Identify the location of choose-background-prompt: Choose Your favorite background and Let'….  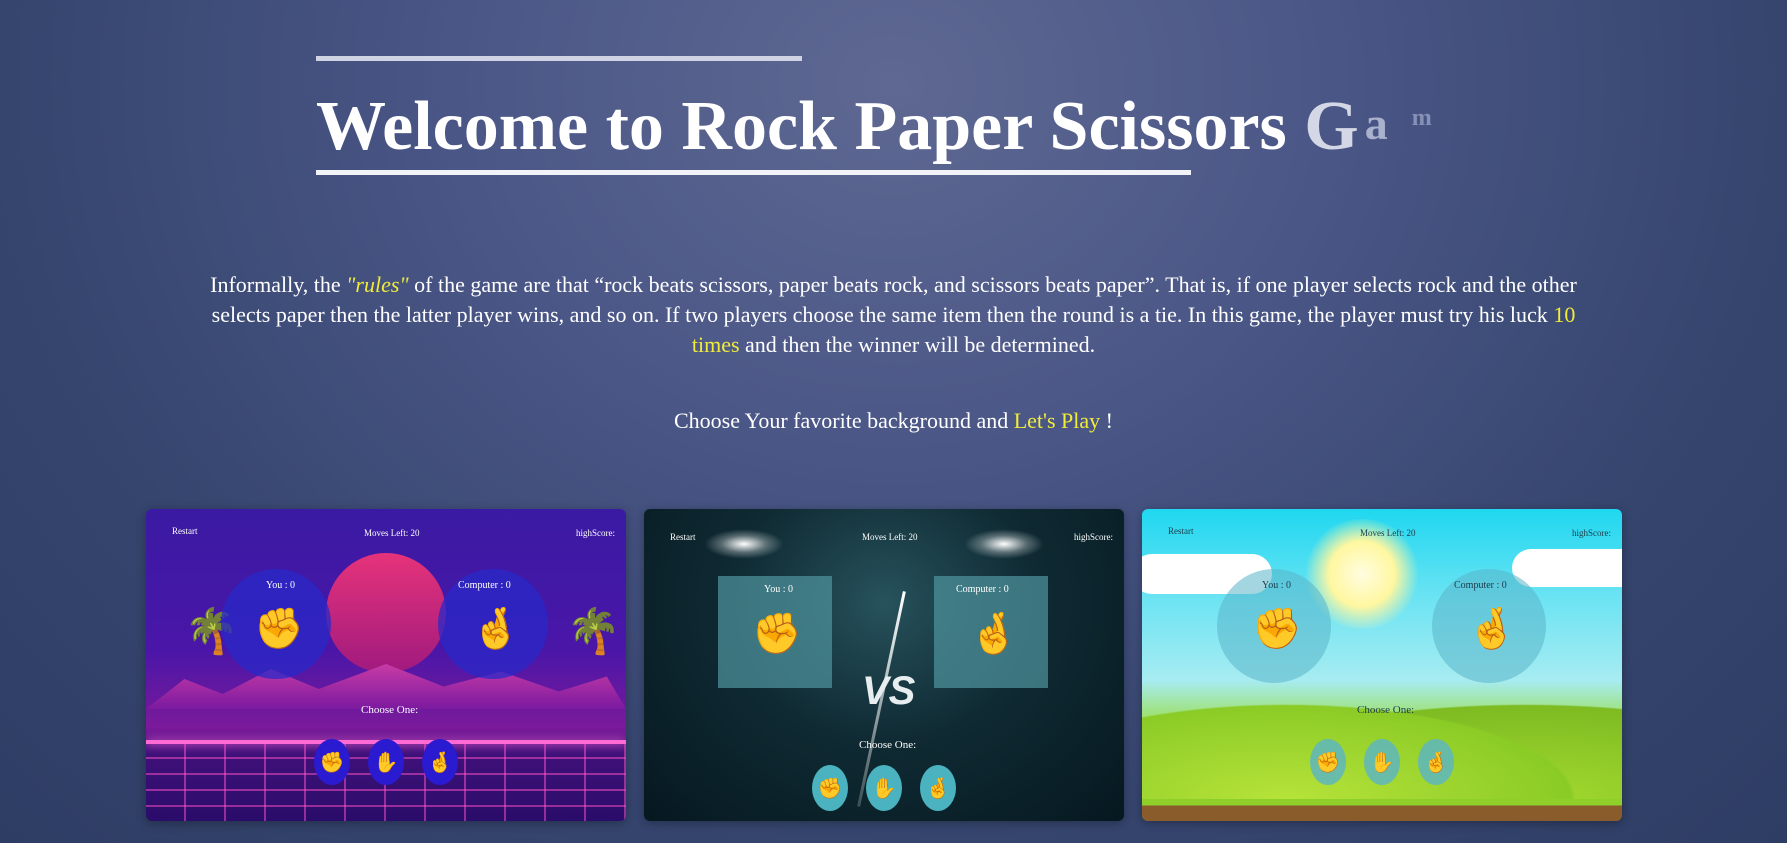
(893, 421).